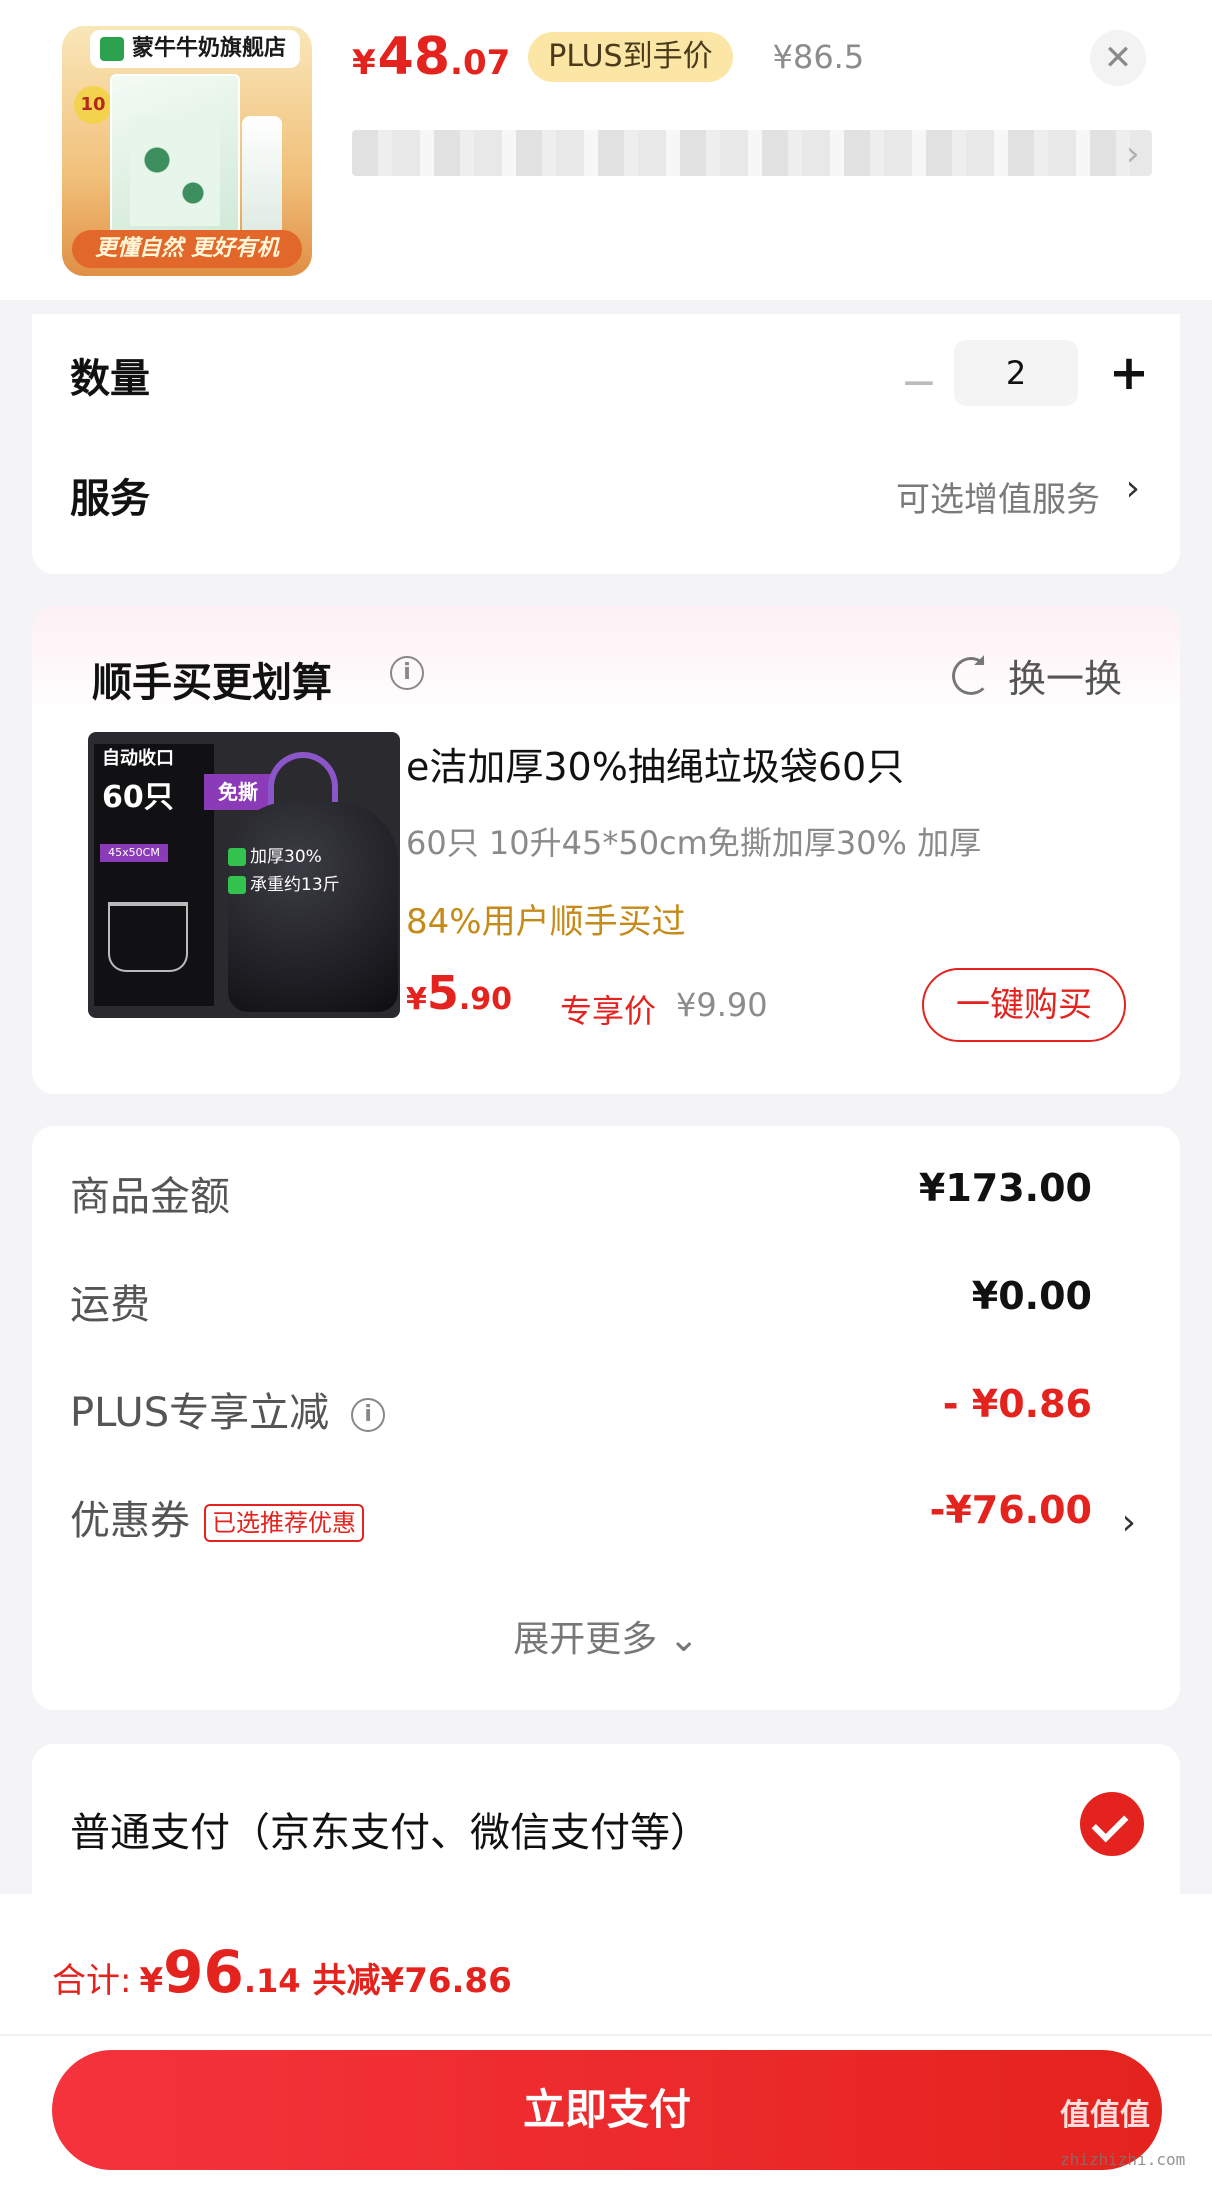 This screenshot has height=2187, width=1212. I want to click on plus-discount-value: - ¥0.86, so click(1017, 1404).